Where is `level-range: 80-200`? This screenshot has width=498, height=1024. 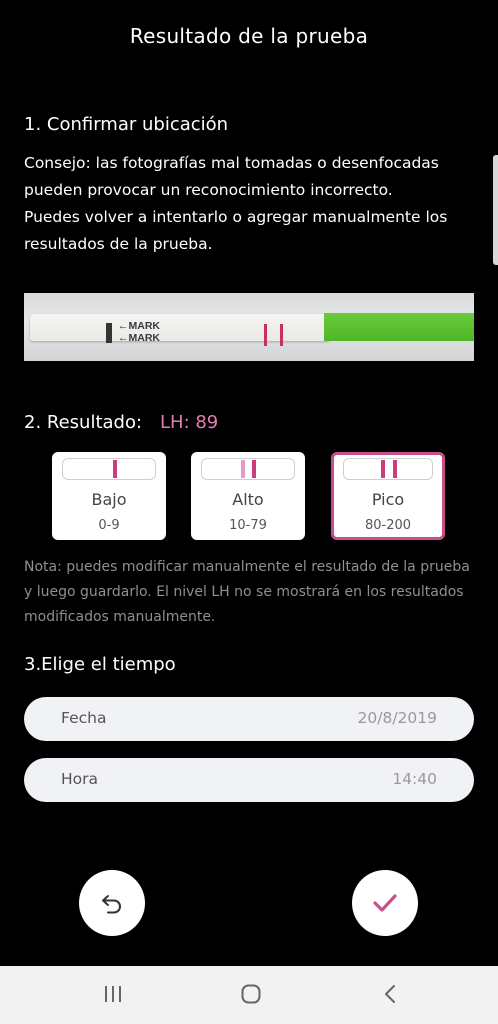
level-range: 80-200 is located at coordinates (388, 525).